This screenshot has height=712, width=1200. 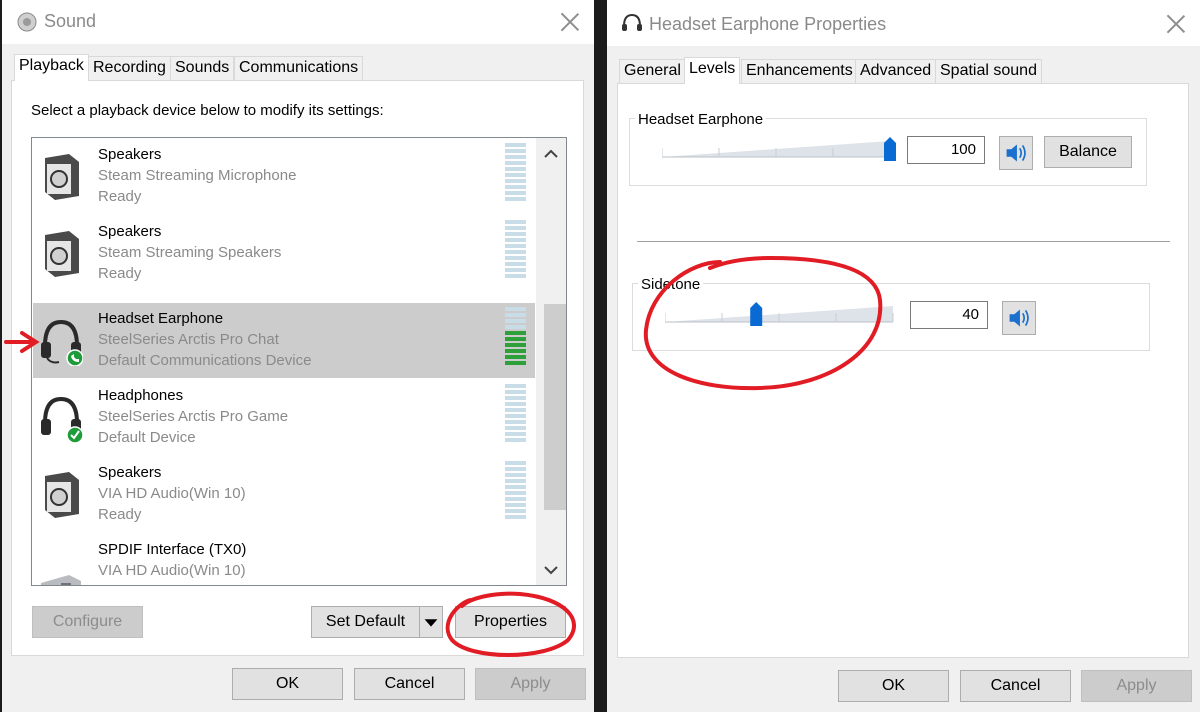 I want to click on tab-playback: Playback, so click(x=51, y=67).